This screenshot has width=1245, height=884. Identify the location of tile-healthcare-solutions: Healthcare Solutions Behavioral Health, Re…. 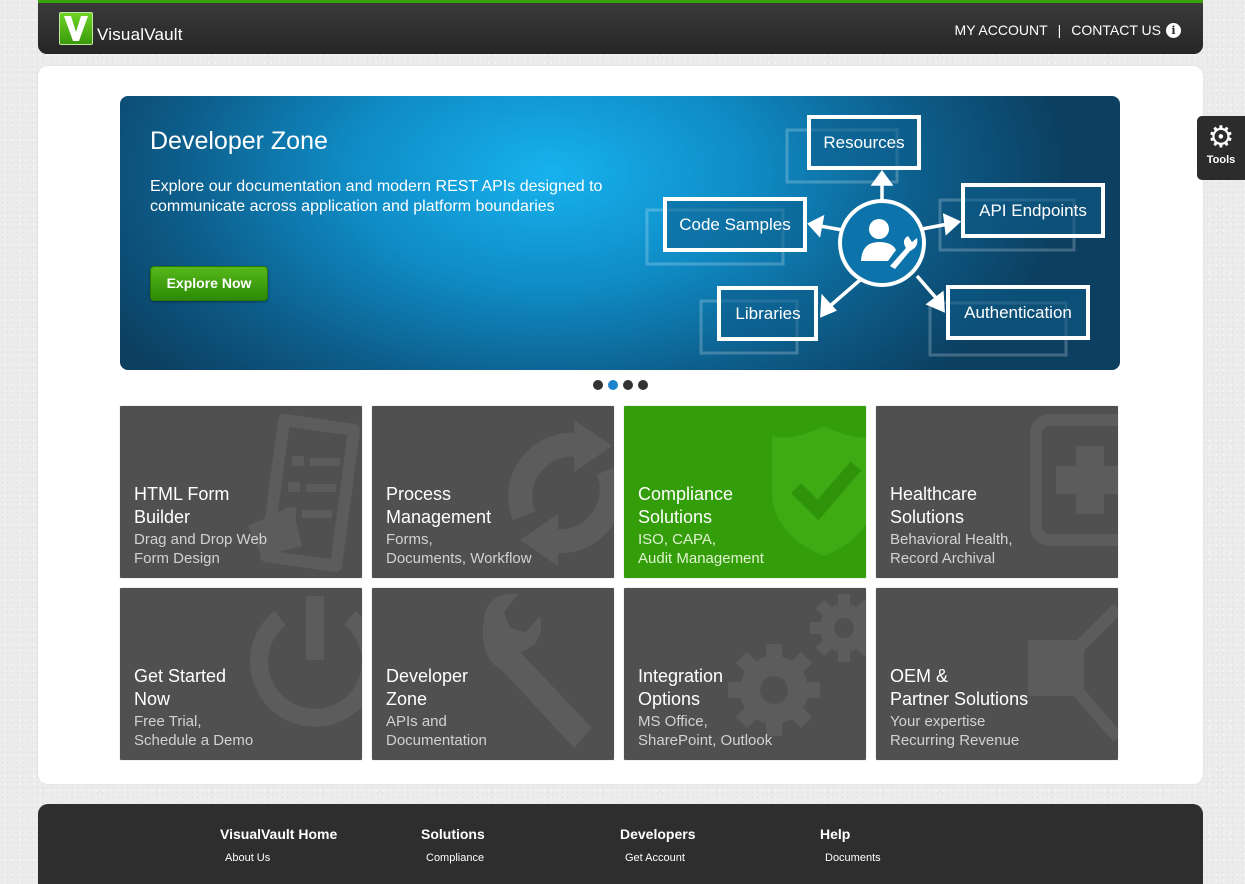
(997, 492).